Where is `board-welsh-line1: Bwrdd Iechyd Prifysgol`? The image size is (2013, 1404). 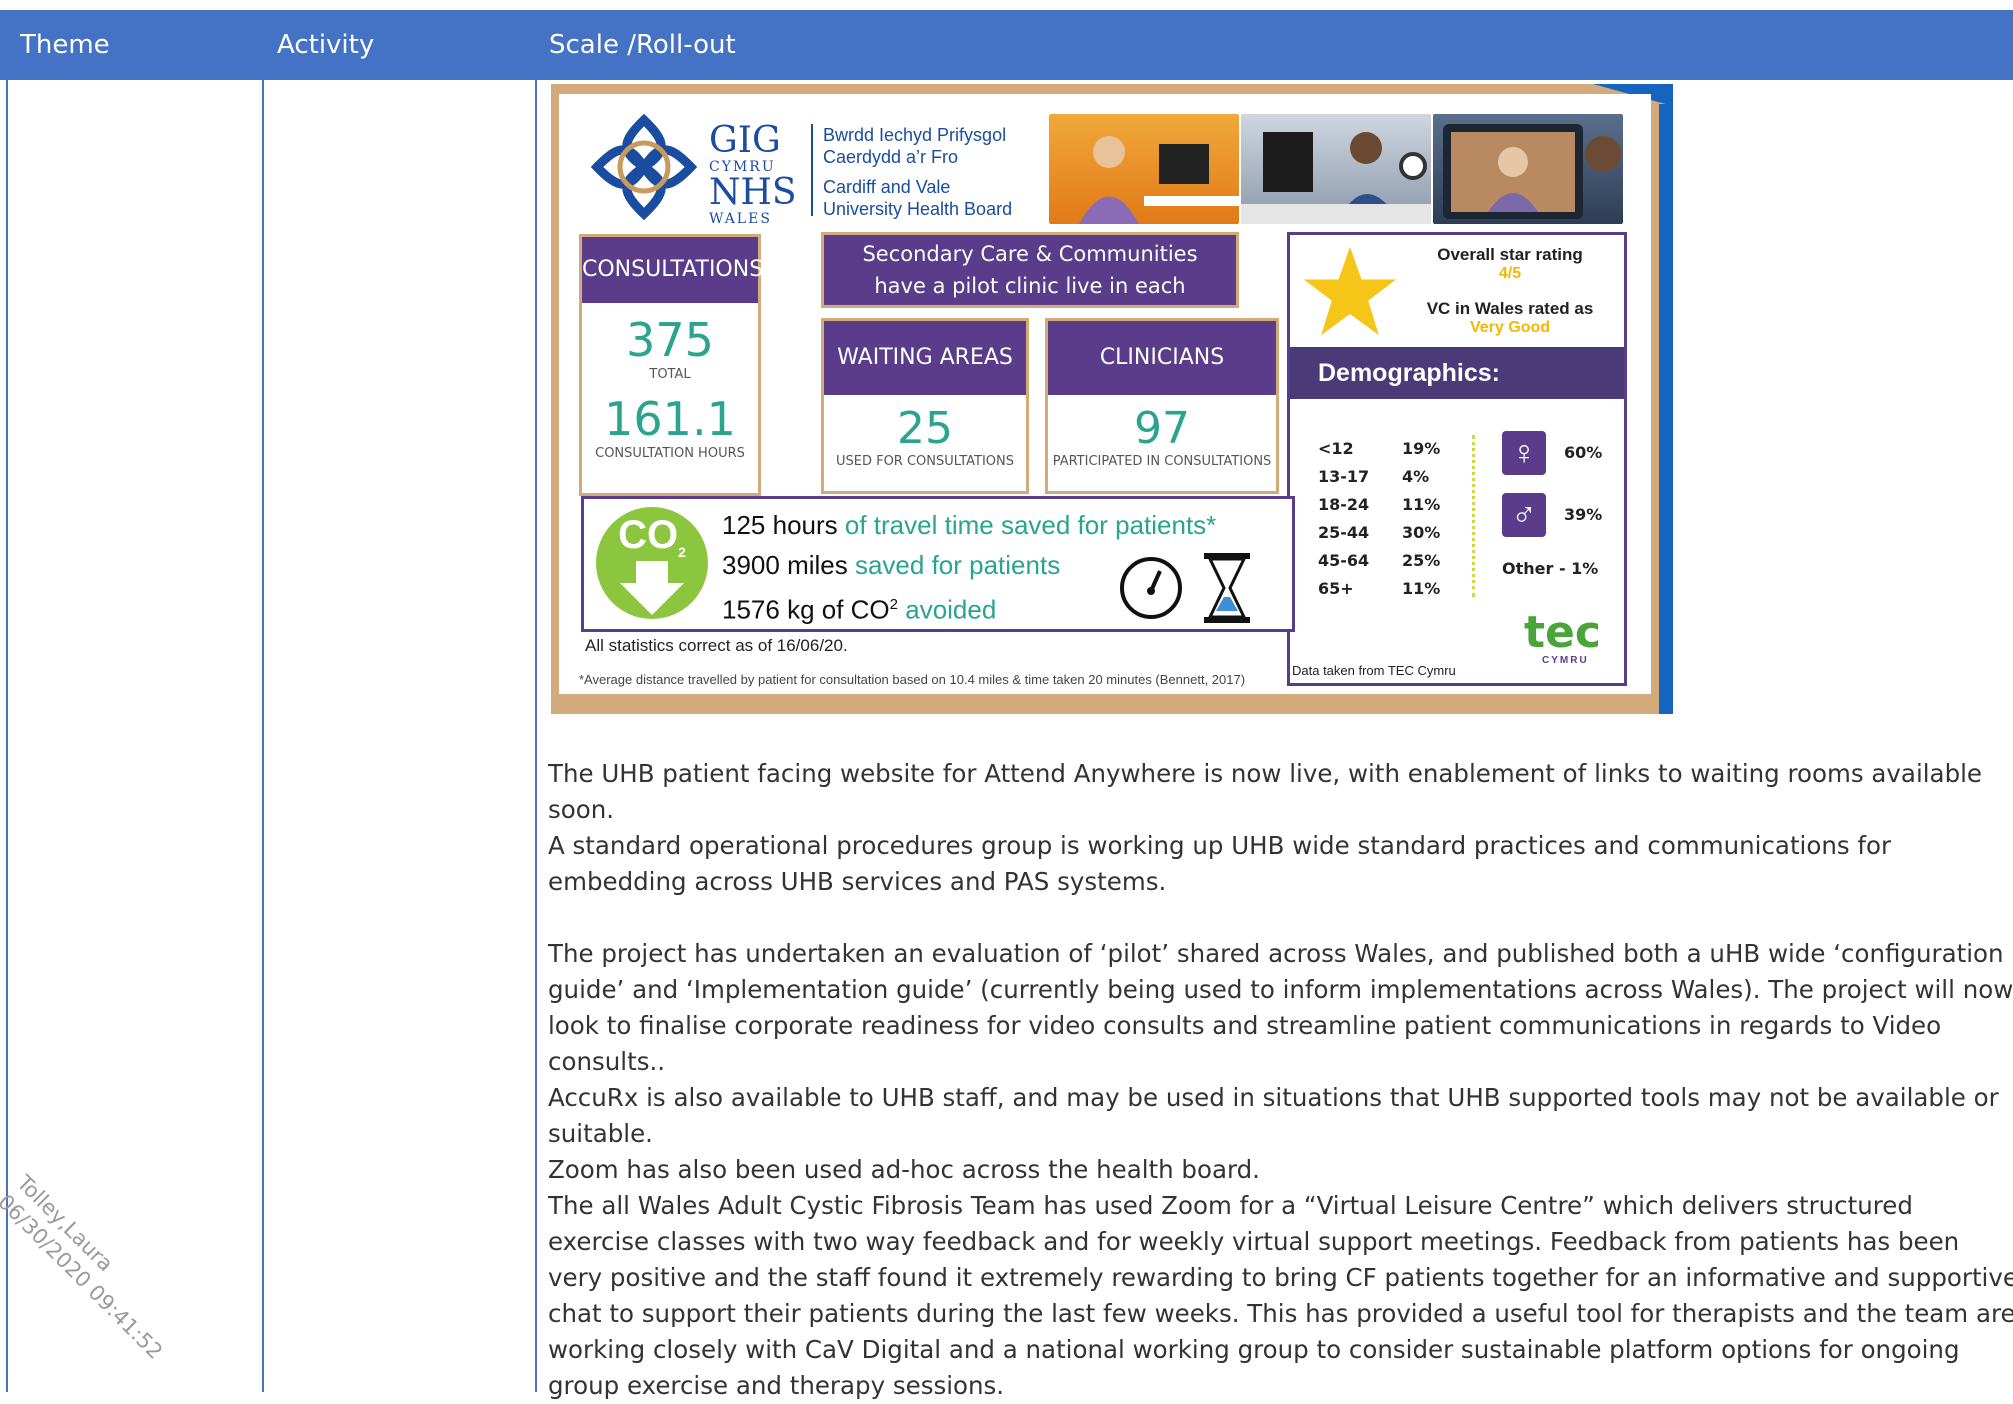
board-welsh-line1: Bwrdd Iechyd Prifysgol is located at coordinates (915, 135).